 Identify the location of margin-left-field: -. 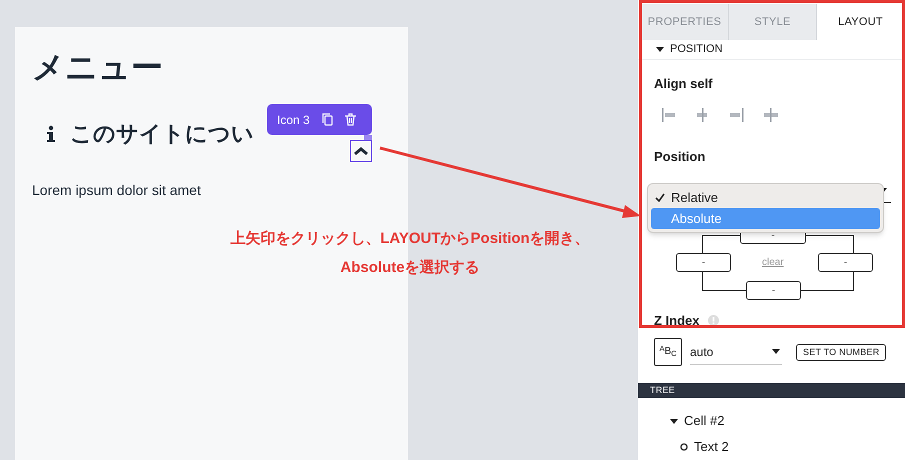
(703, 262).